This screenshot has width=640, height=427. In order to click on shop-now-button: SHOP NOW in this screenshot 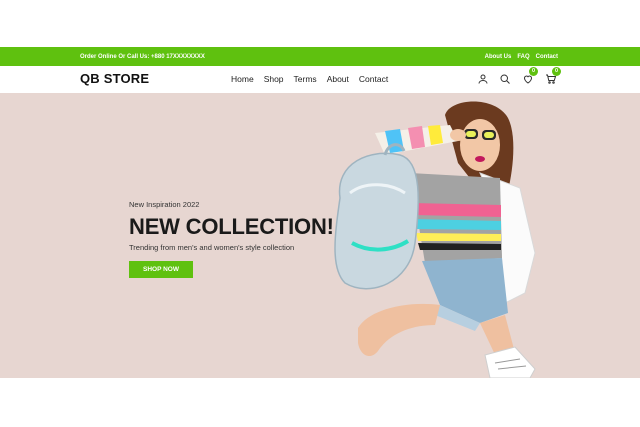, I will do `click(161, 269)`.